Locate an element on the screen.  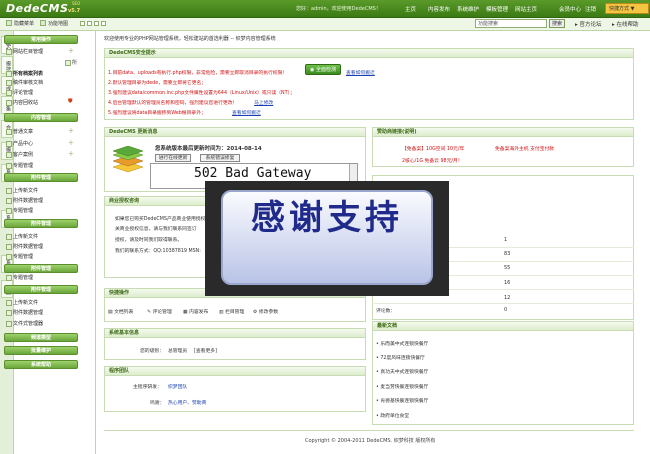
tip-line-4: 4.后台管理默认的管理员名称和密码，强烈建议您进行更改！ is located at coordinates (173, 103).